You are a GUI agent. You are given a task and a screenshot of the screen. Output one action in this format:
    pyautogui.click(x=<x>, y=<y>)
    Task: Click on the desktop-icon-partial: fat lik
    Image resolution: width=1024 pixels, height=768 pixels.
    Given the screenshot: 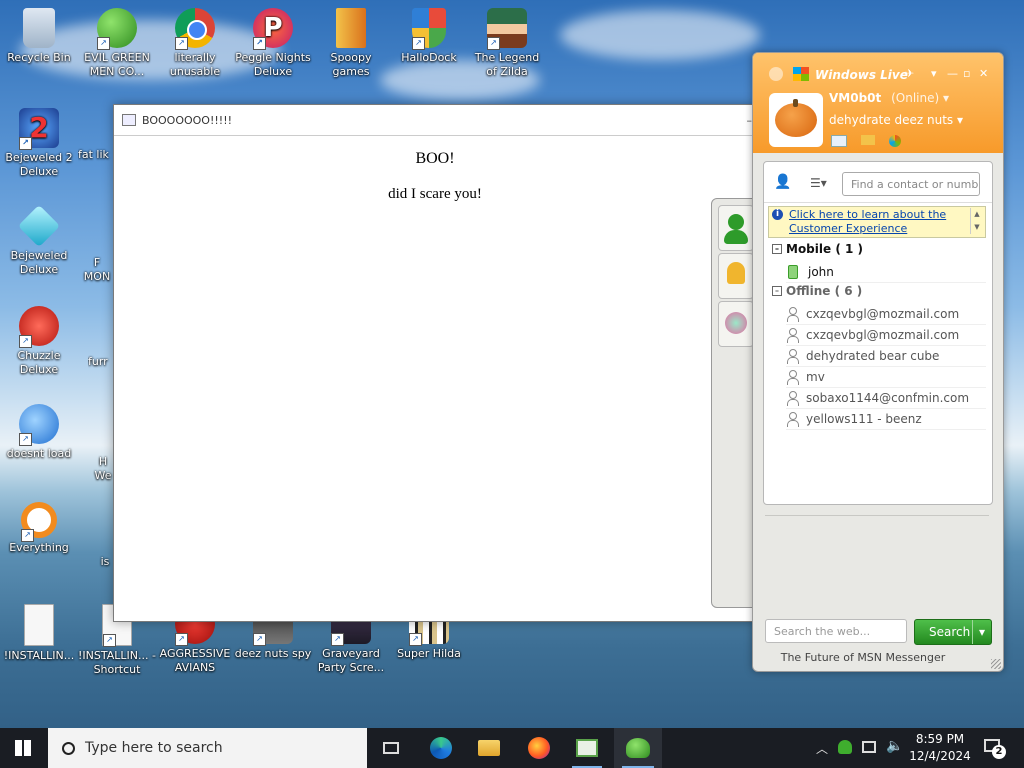 What is the action you would take?
    pyautogui.click(x=96, y=155)
    